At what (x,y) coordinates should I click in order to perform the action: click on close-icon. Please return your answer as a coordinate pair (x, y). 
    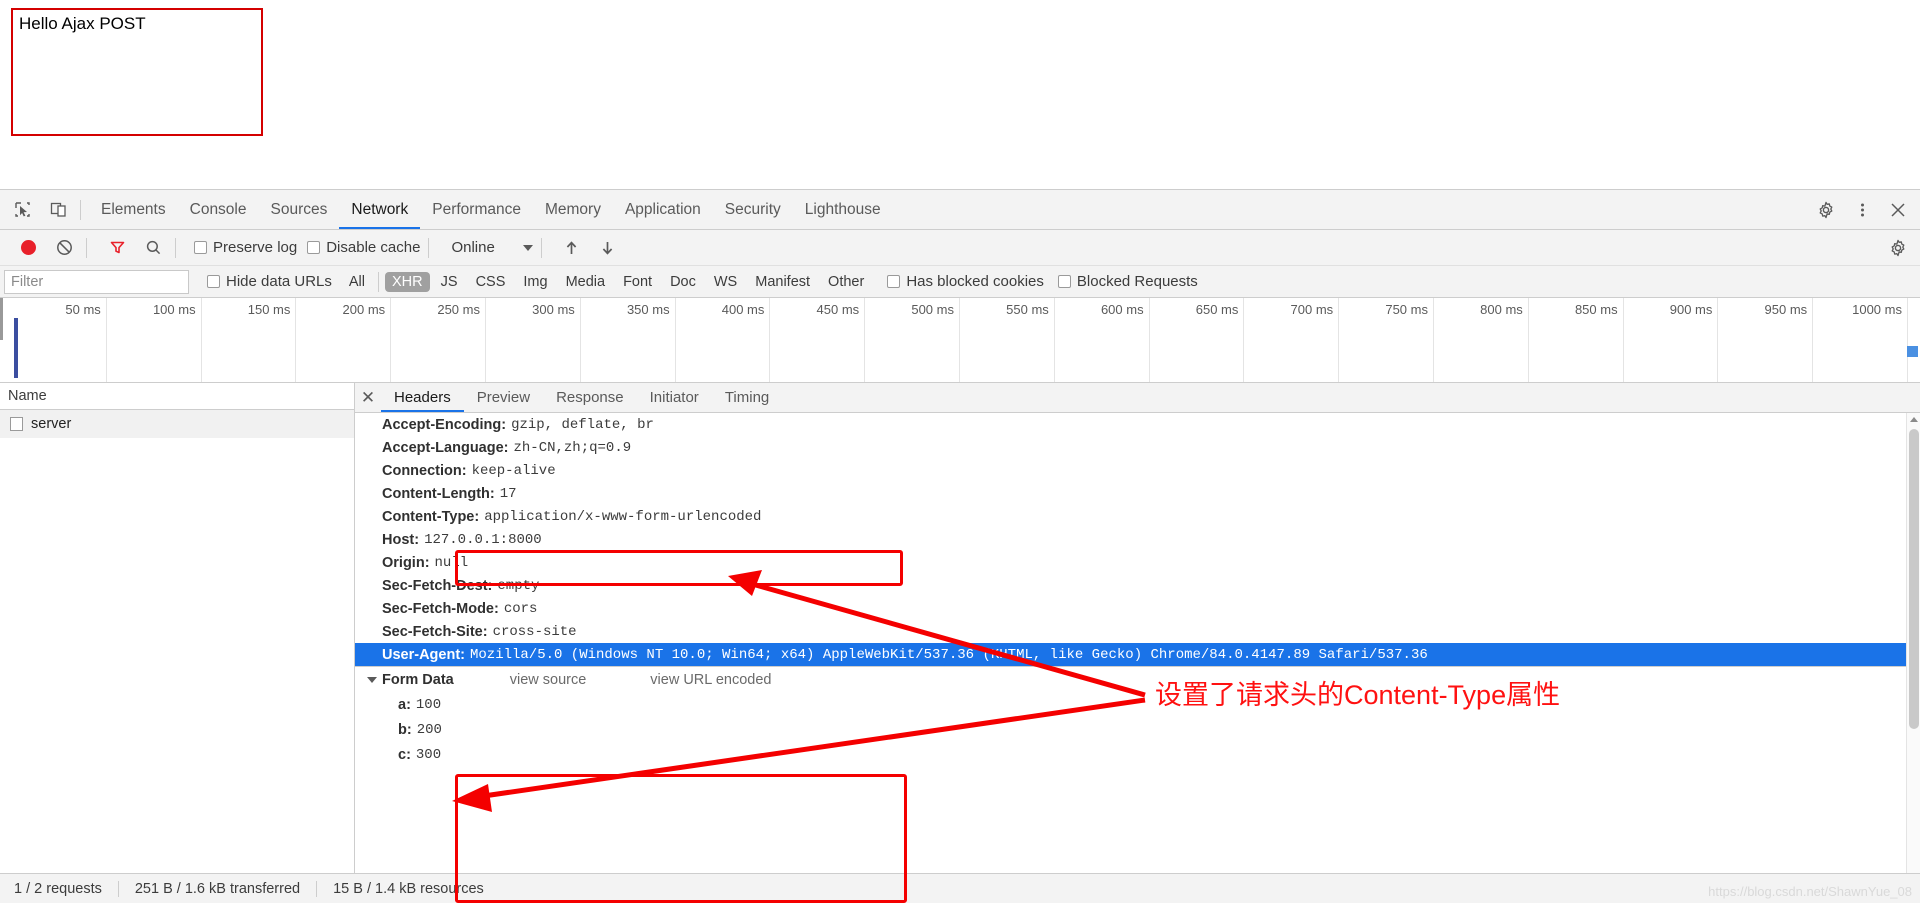
    Looking at the image, I should click on (1898, 210).